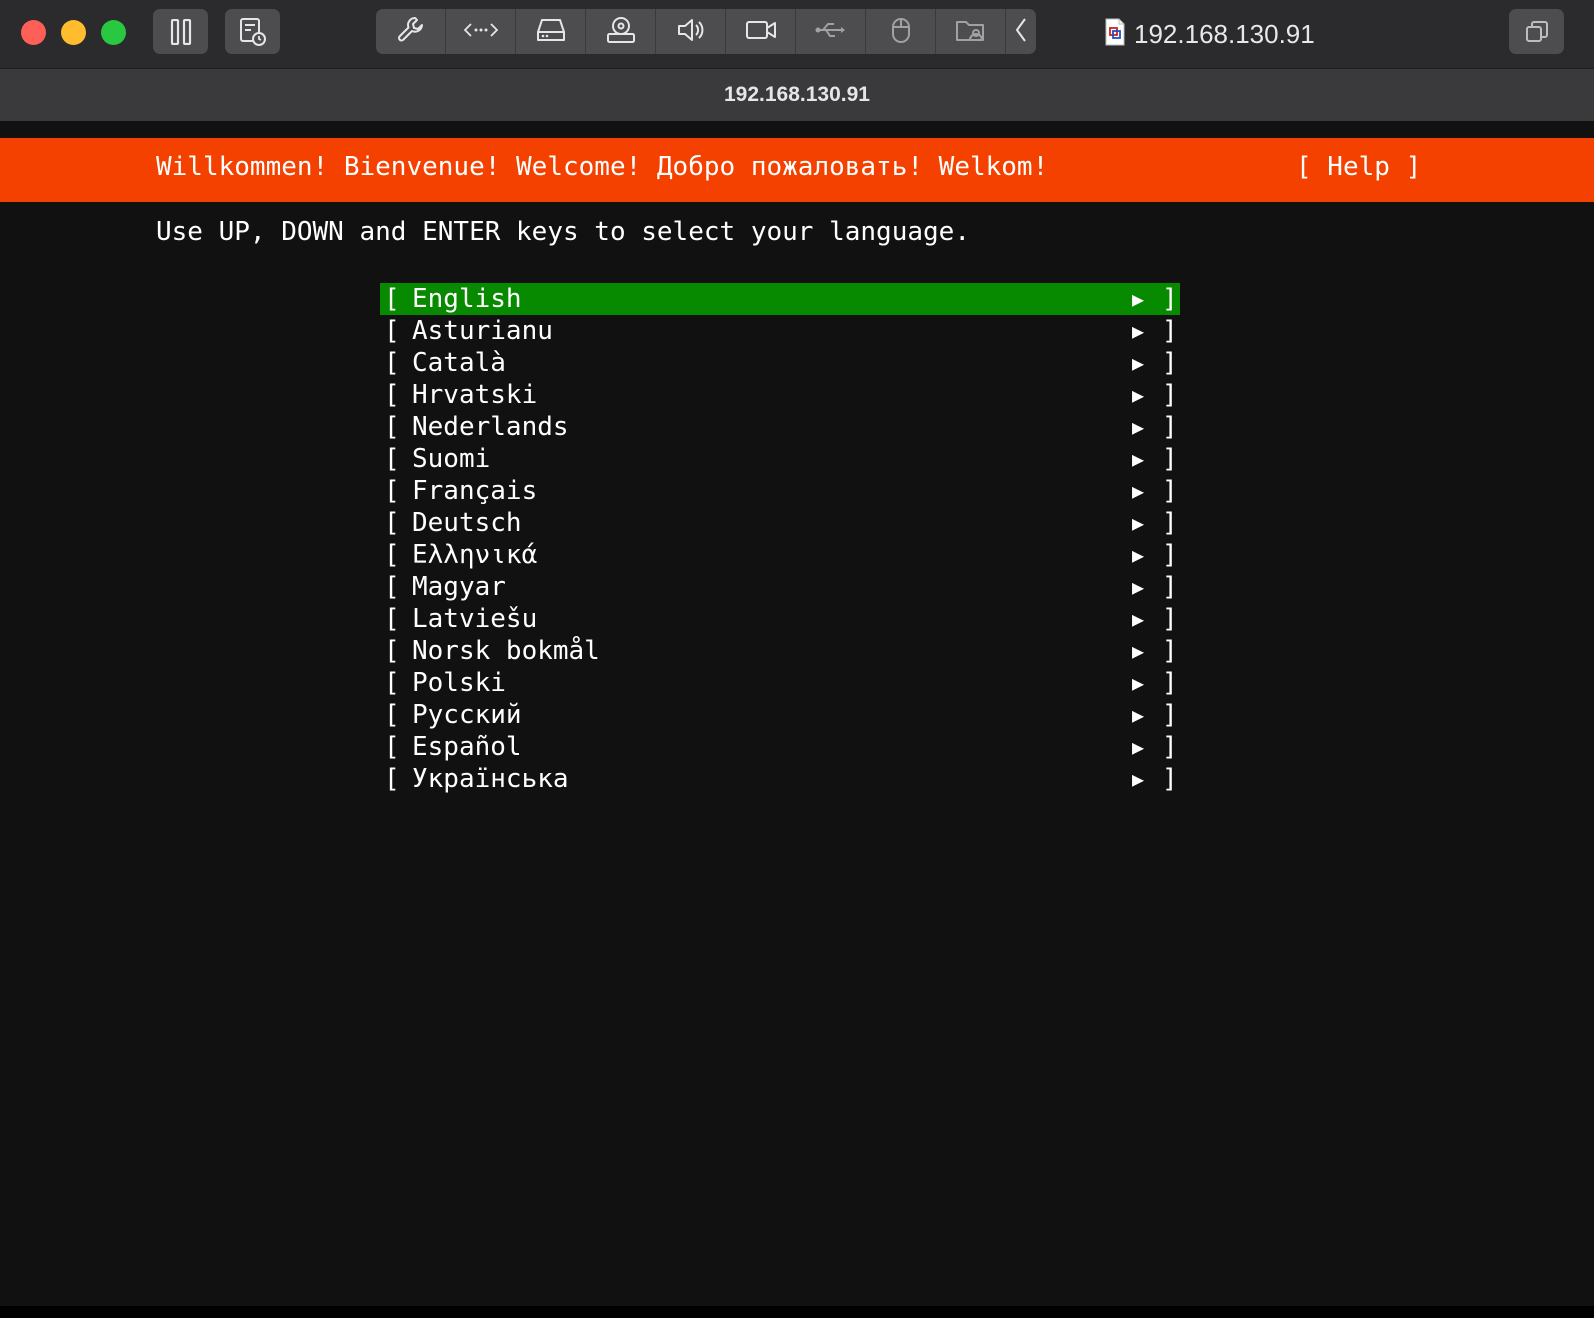  I want to click on language-option: [Magyar ▶], so click(780, 587).